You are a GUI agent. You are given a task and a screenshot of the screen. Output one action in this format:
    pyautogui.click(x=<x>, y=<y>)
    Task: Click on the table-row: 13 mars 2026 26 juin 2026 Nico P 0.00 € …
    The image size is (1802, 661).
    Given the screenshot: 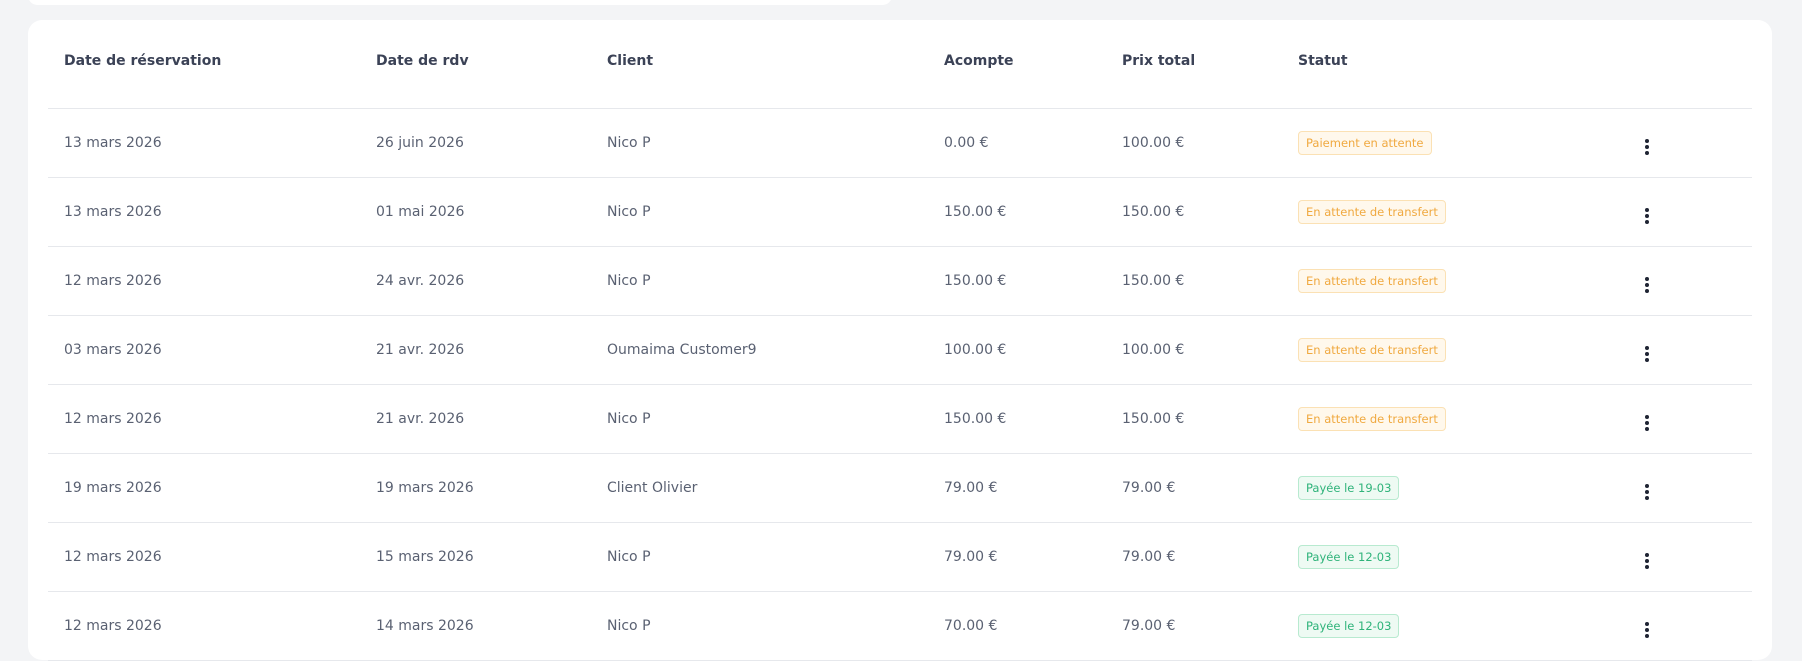 What is the action you would take?
    pyautogui.click(x=900, y=143)
    